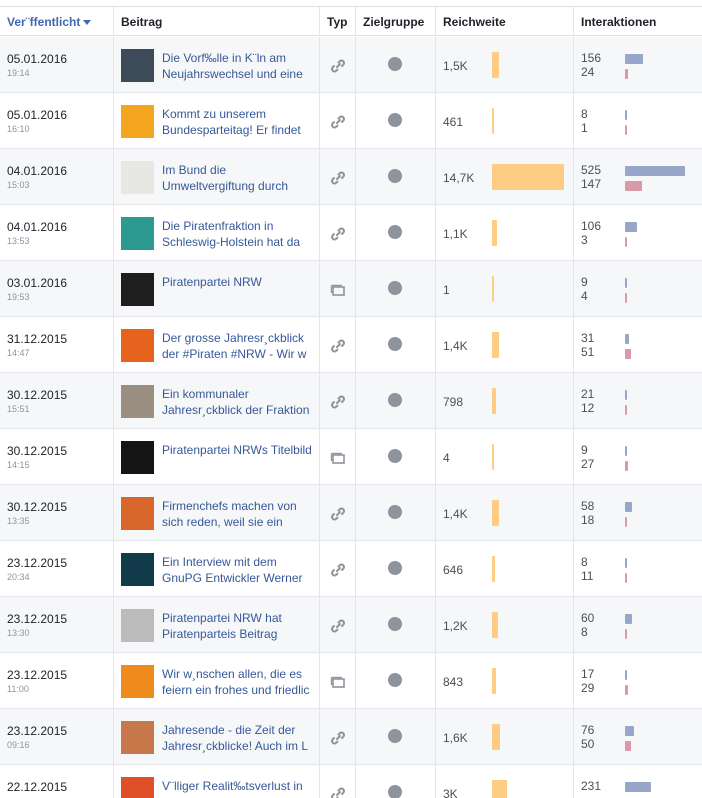 The width and height of the screenshot is (702, 798). Describe the element at coordinates (474, 22) in the screenshot. I see `reach-header-label: Reichweite` at that location.